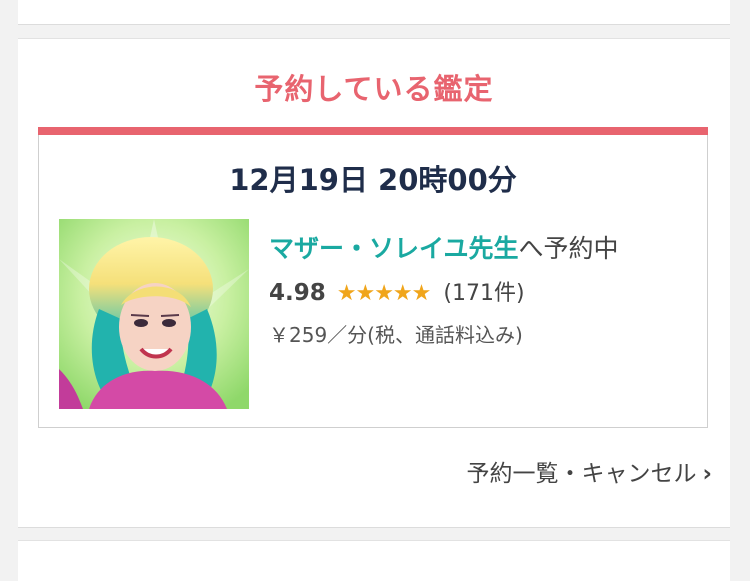  What do you see at coordinates (394, 248) in the screenshot?
I see `teacher-name-link: マザー・ソレイユ先生` at bounding box center [394, 248].